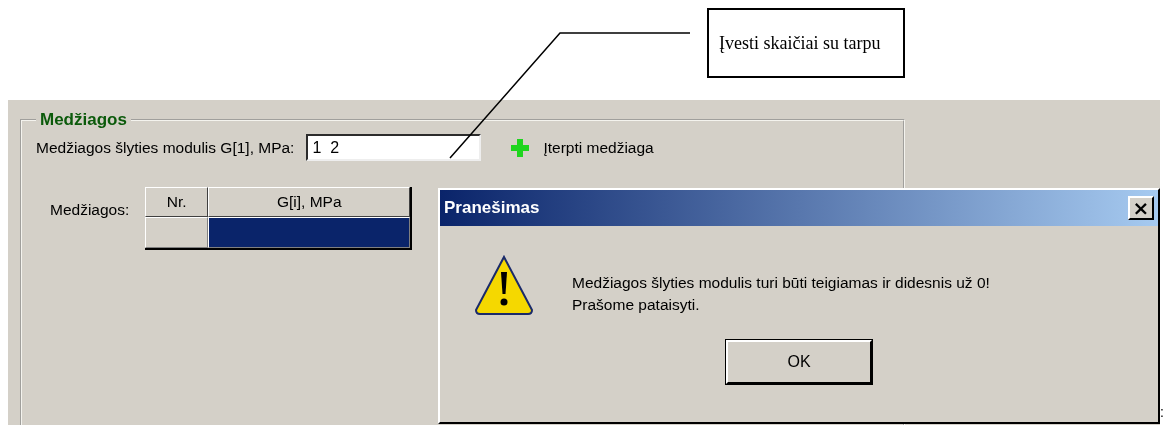 The width and height of the screenshot is (1168, 425). Describe the element at coordinates (492, 208) in the screenshot. I see `dialog-title: Pranešimas` at that location.